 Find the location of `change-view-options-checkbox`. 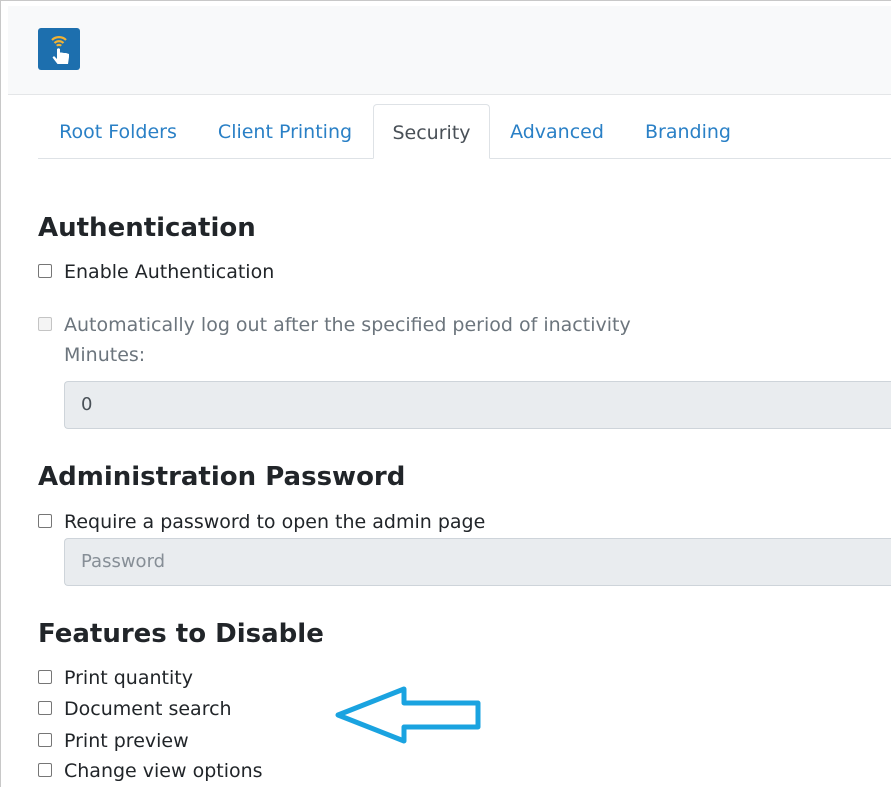

change-view-options-checkbox is located at coordinates (45, 770).